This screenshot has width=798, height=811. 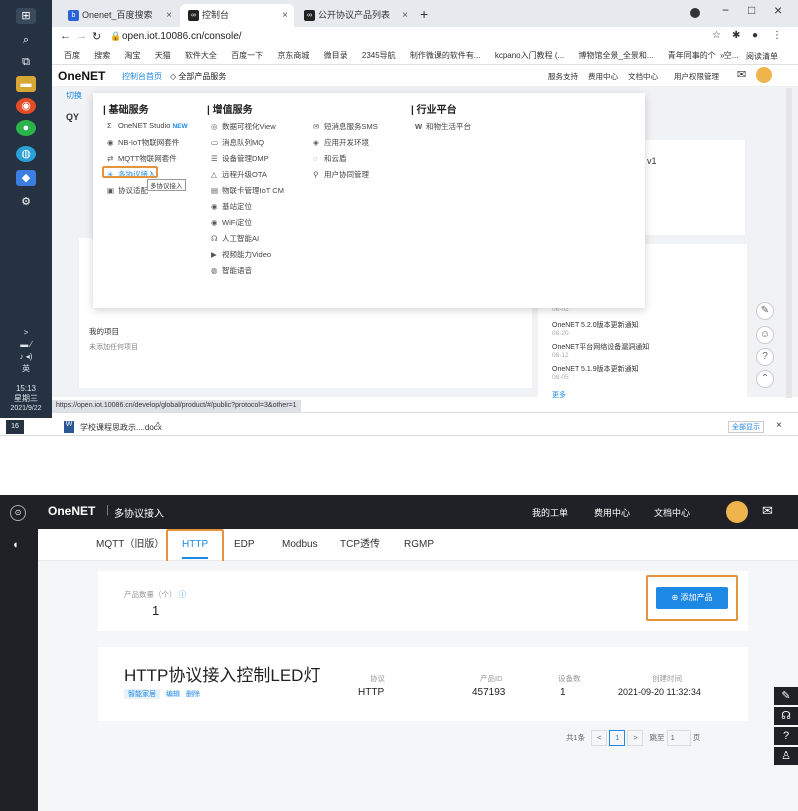 What do you see at coordinates (198, 76) in the screenshot?
I see `all-services-menu: ◇ 全部产品服务` at bounding box center [198, 76].